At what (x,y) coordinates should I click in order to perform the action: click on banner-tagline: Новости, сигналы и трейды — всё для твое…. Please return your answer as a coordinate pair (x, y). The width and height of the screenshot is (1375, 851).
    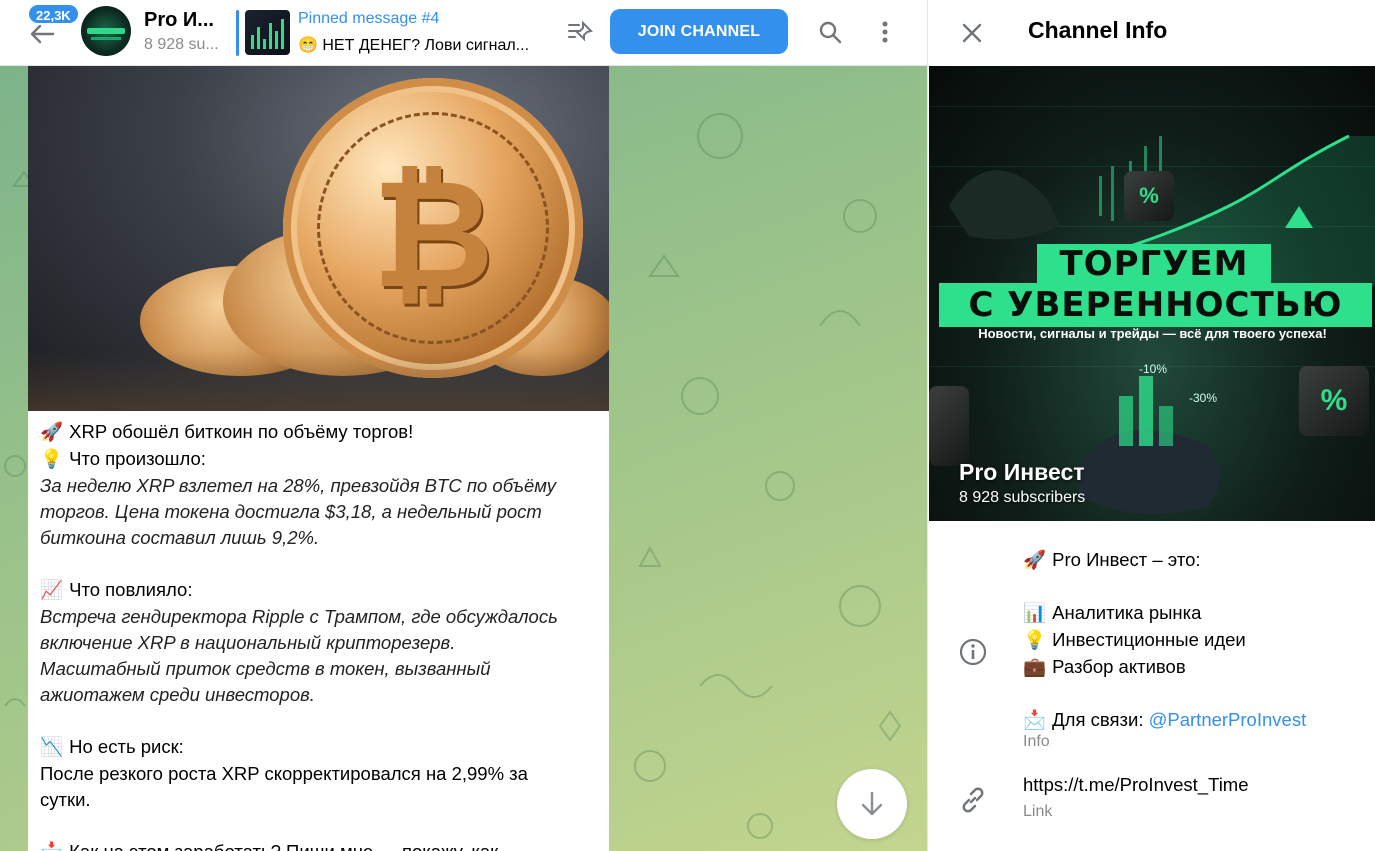
    Looking at the image, I should click on (1152, 333).